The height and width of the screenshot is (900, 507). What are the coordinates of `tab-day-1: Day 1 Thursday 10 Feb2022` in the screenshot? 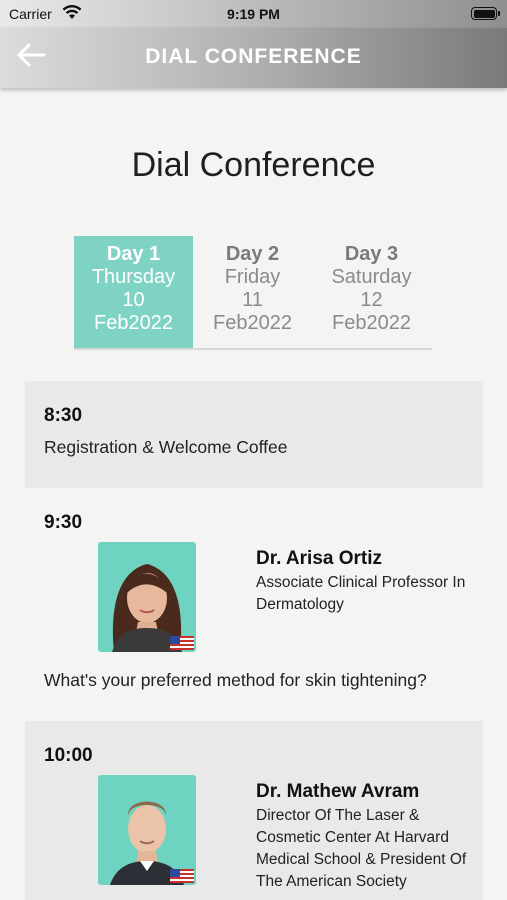 It's located at (133, 292).